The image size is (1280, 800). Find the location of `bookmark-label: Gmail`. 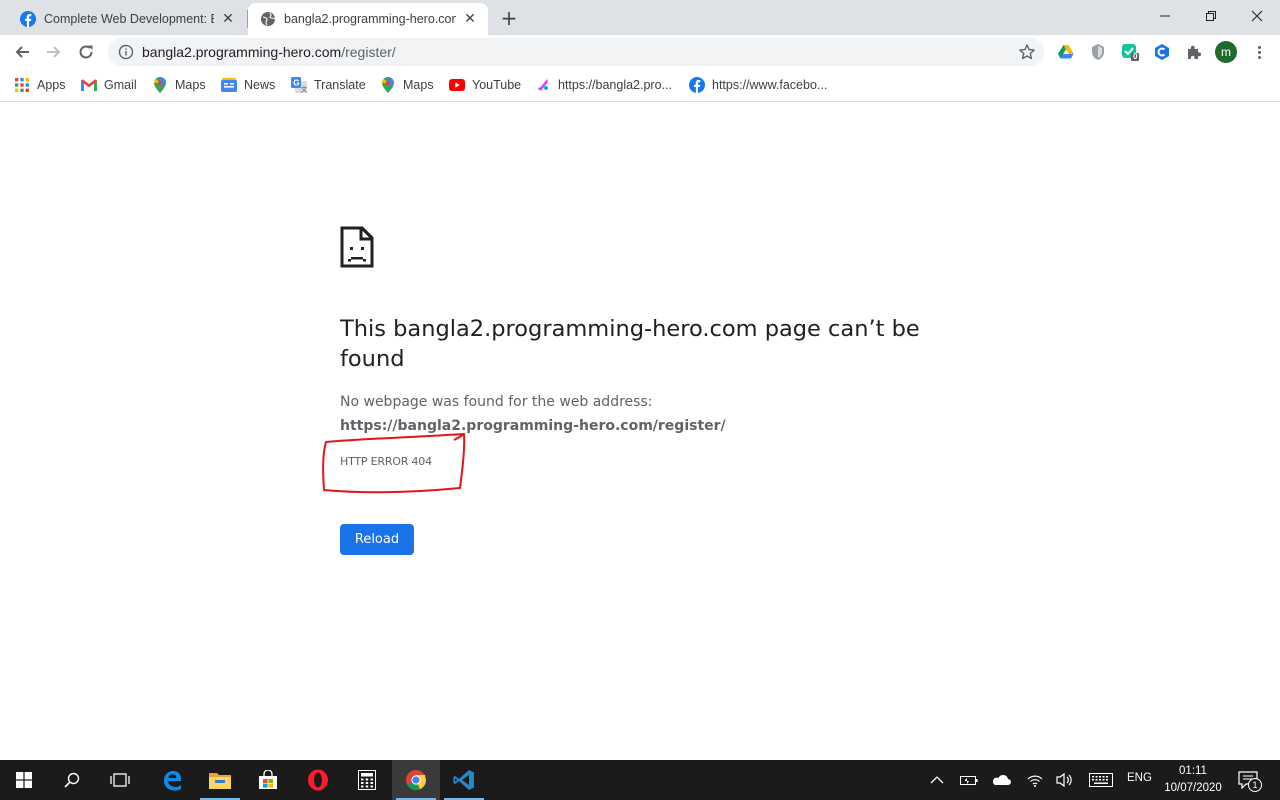

bookmark-label: Gmail is located at coordinates (120, 85).